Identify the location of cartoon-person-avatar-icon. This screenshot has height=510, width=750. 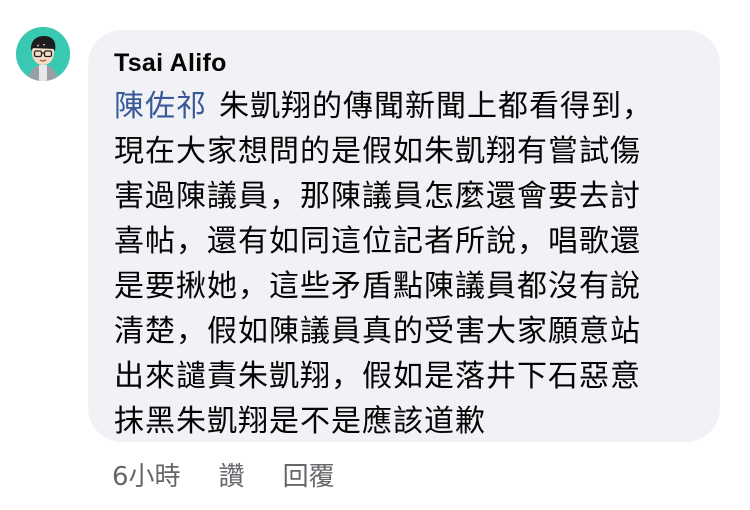
(43, 54).